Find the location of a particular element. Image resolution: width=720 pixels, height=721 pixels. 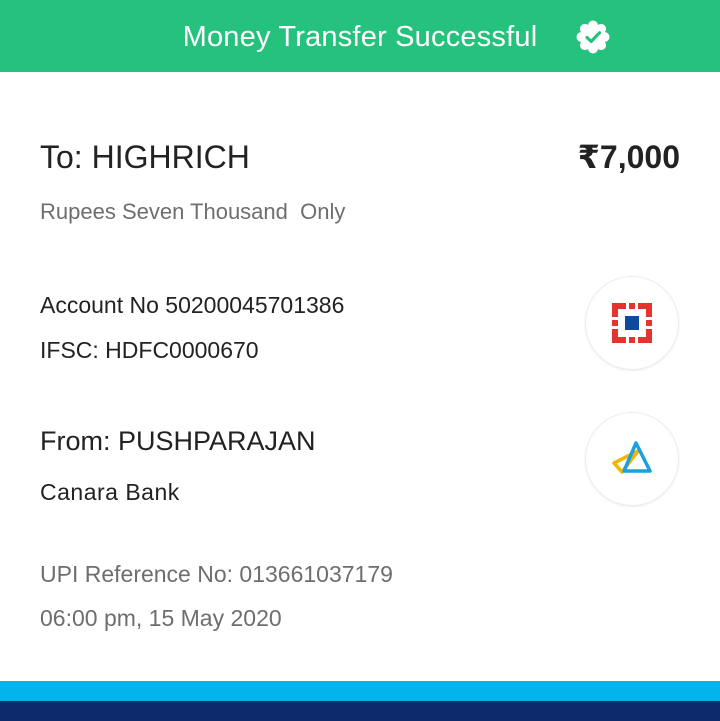

upi-reference-number: UPI Reference No: 013661037179 is located at coordinates (216, 574).